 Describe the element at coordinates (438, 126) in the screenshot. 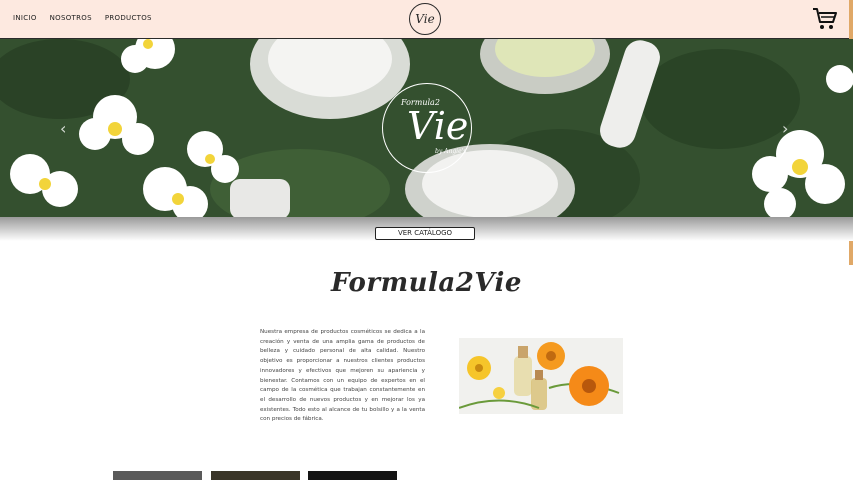

I see `hero-logo-line2: Vie` at that location.